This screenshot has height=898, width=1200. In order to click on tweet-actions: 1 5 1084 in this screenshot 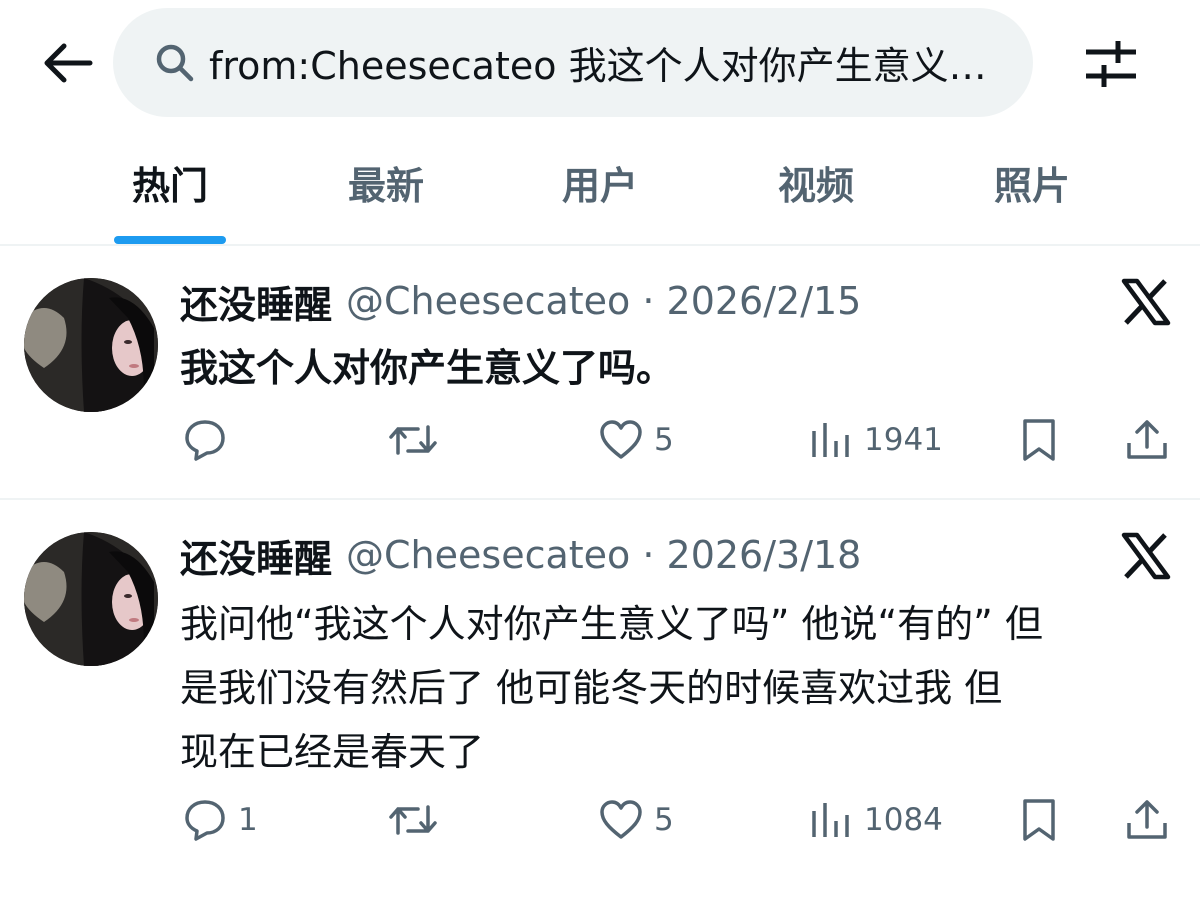, I will do `click(600, 820)`.